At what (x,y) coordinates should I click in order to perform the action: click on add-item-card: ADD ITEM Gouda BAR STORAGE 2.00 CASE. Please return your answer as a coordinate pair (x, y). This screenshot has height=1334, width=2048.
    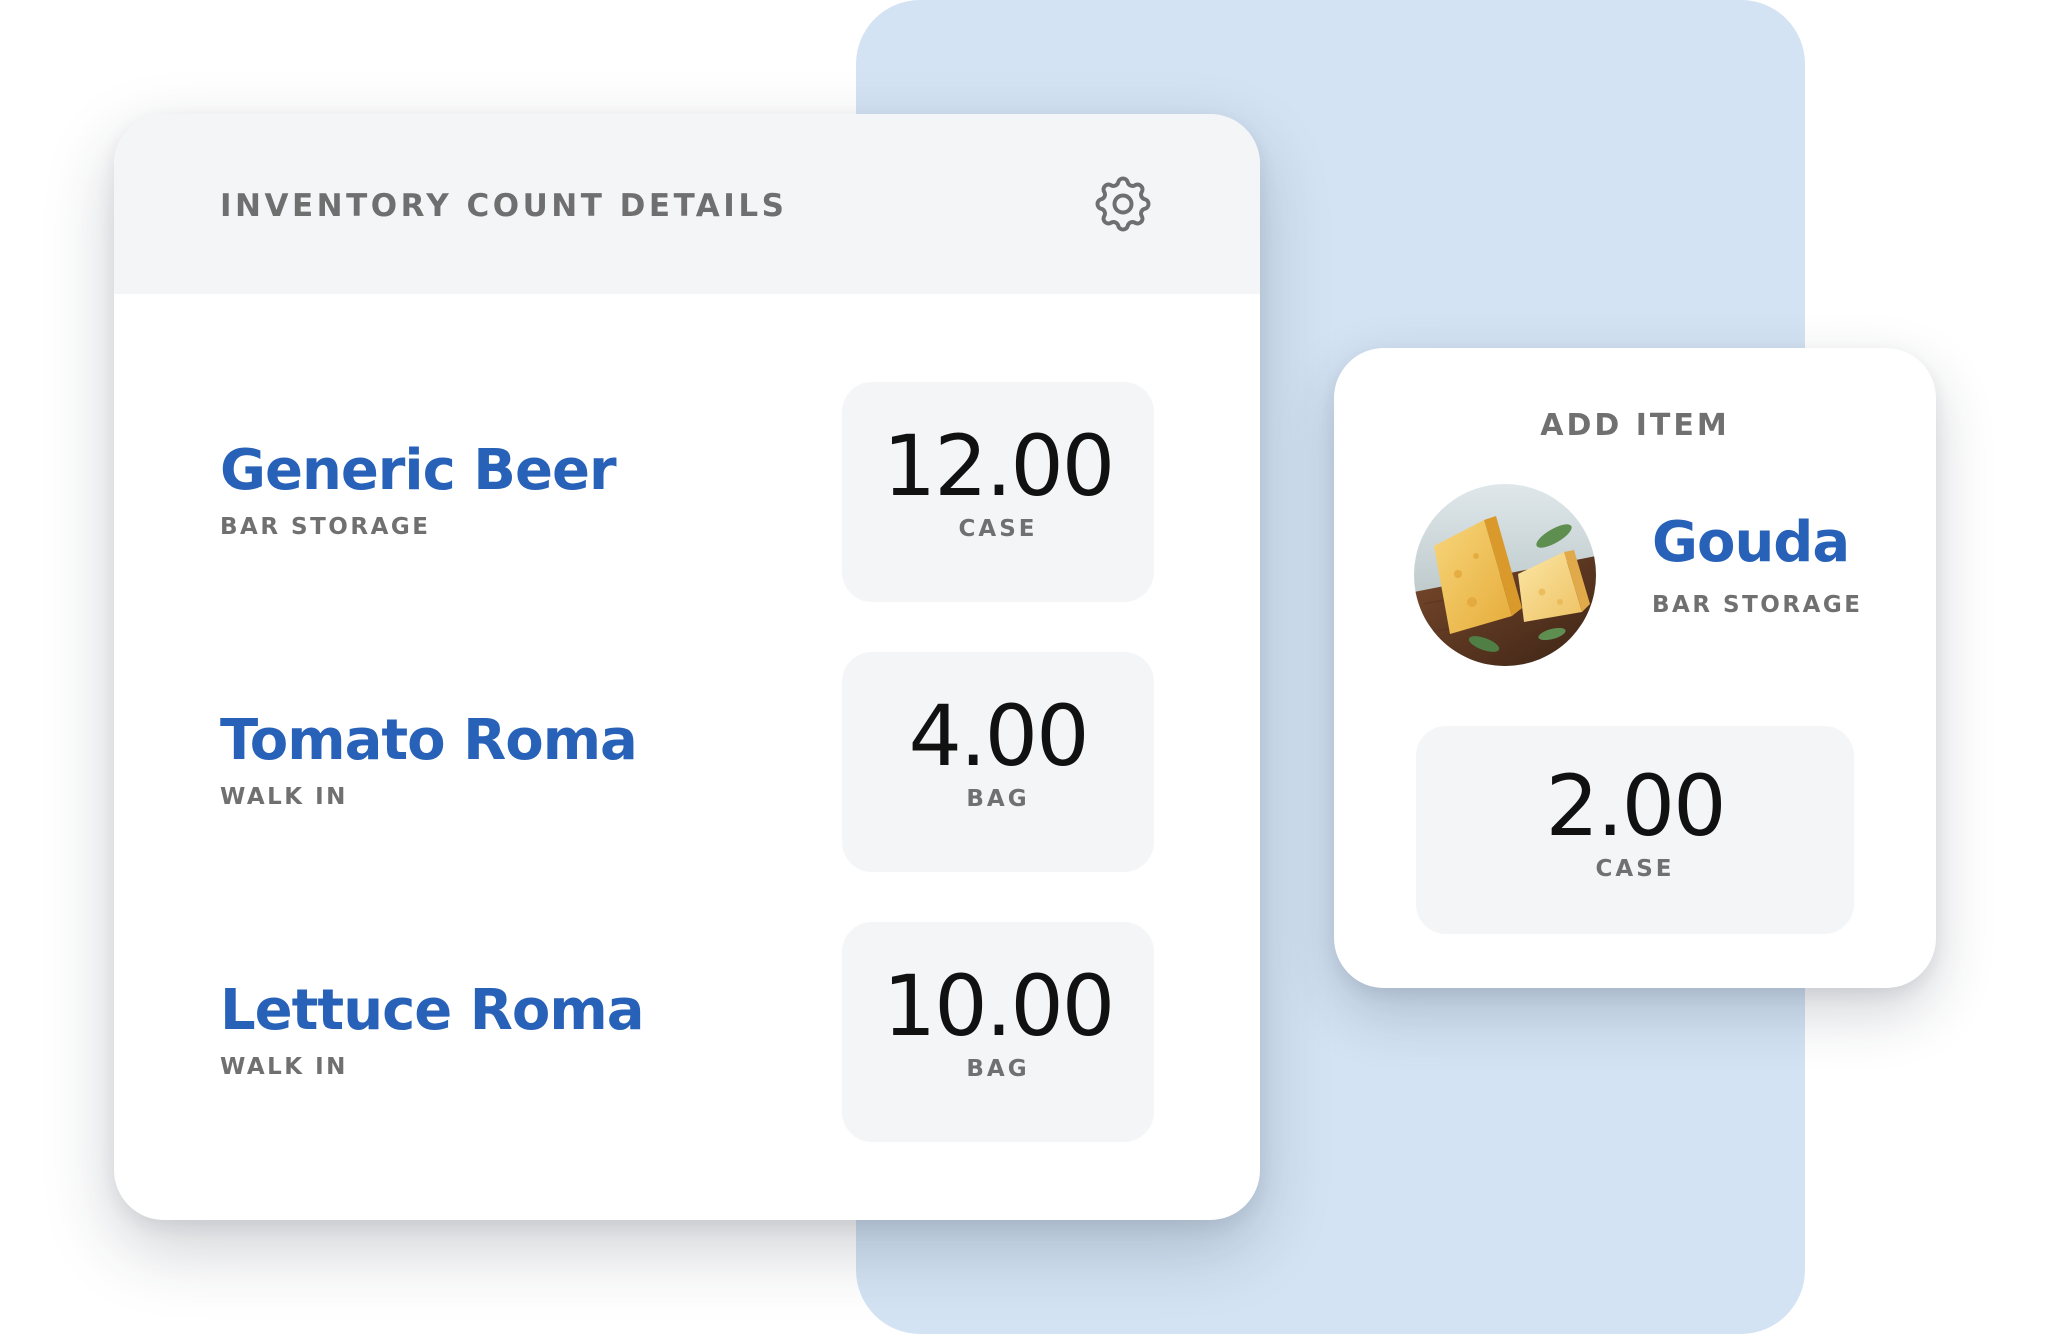
    Looking at the image, I should click on (1635, 668).